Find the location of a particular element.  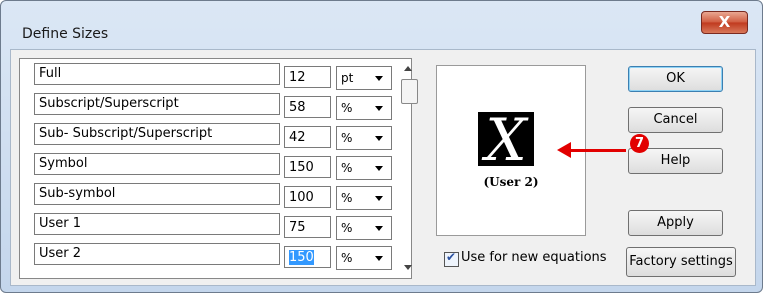

annotation-arrow-icon is located at coordinates (564, 150).